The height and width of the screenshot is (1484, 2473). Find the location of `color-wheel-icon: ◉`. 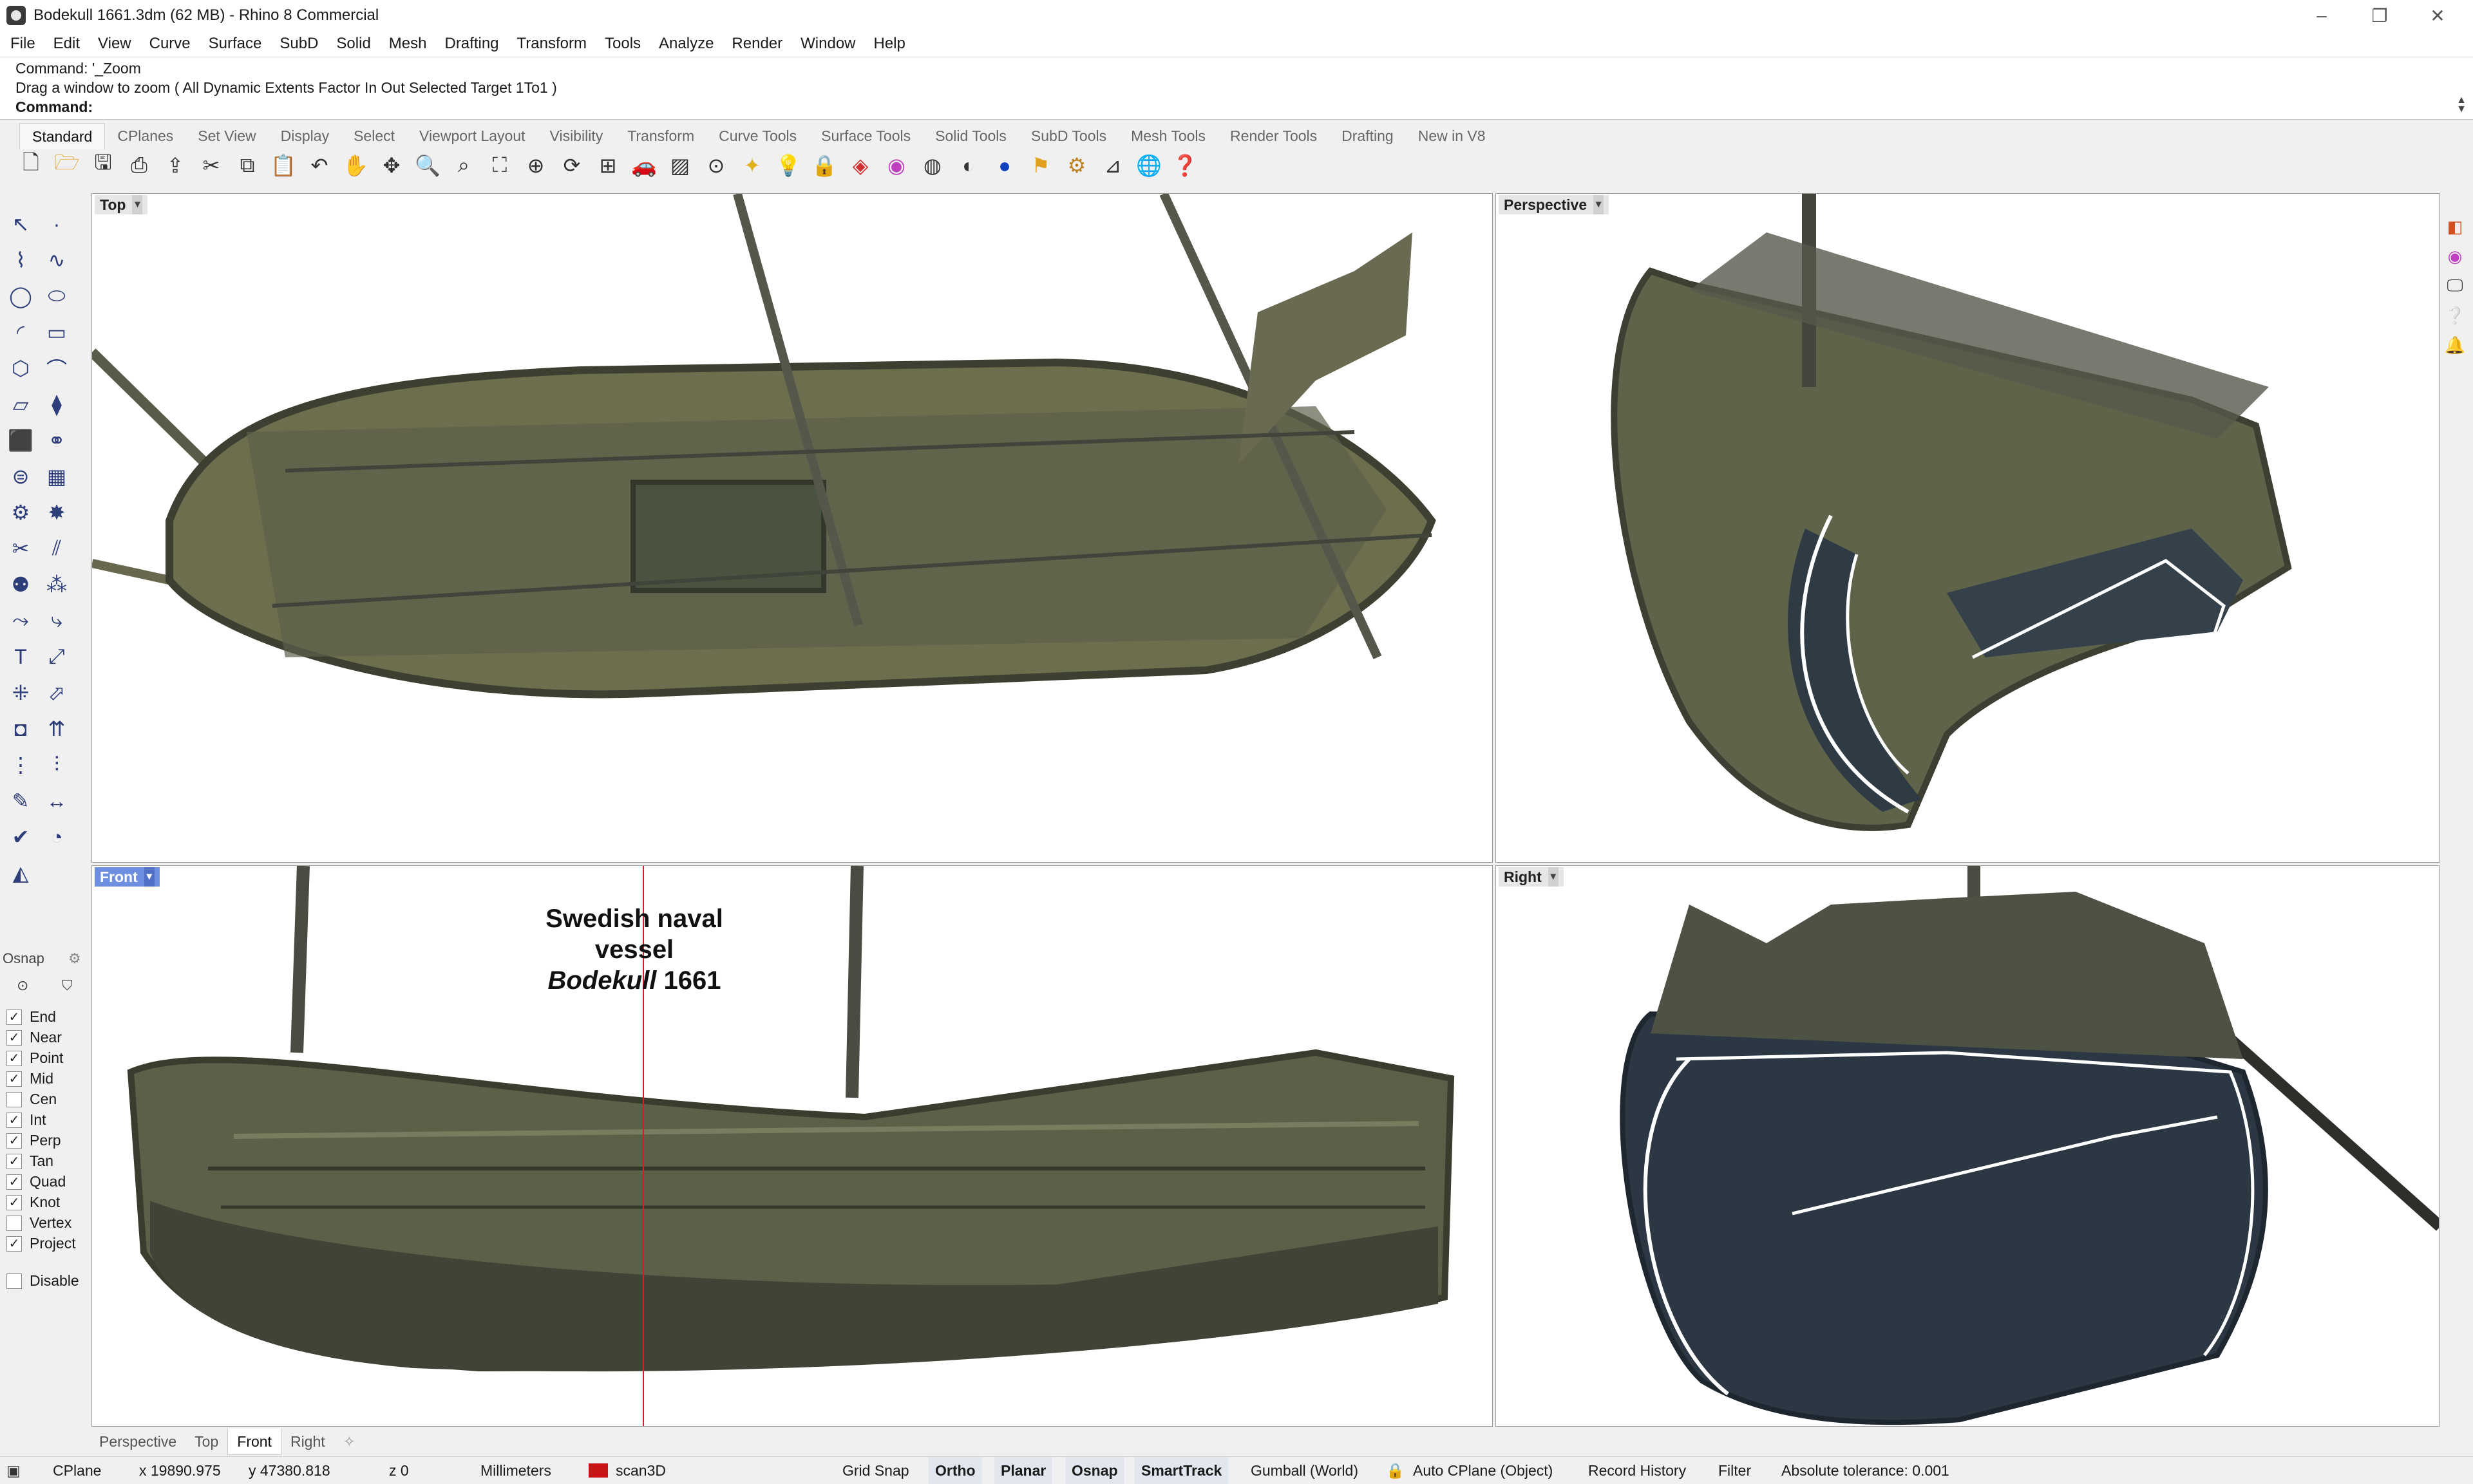

color-wheel-icon: ◉ is located at coordinates (896, 166).